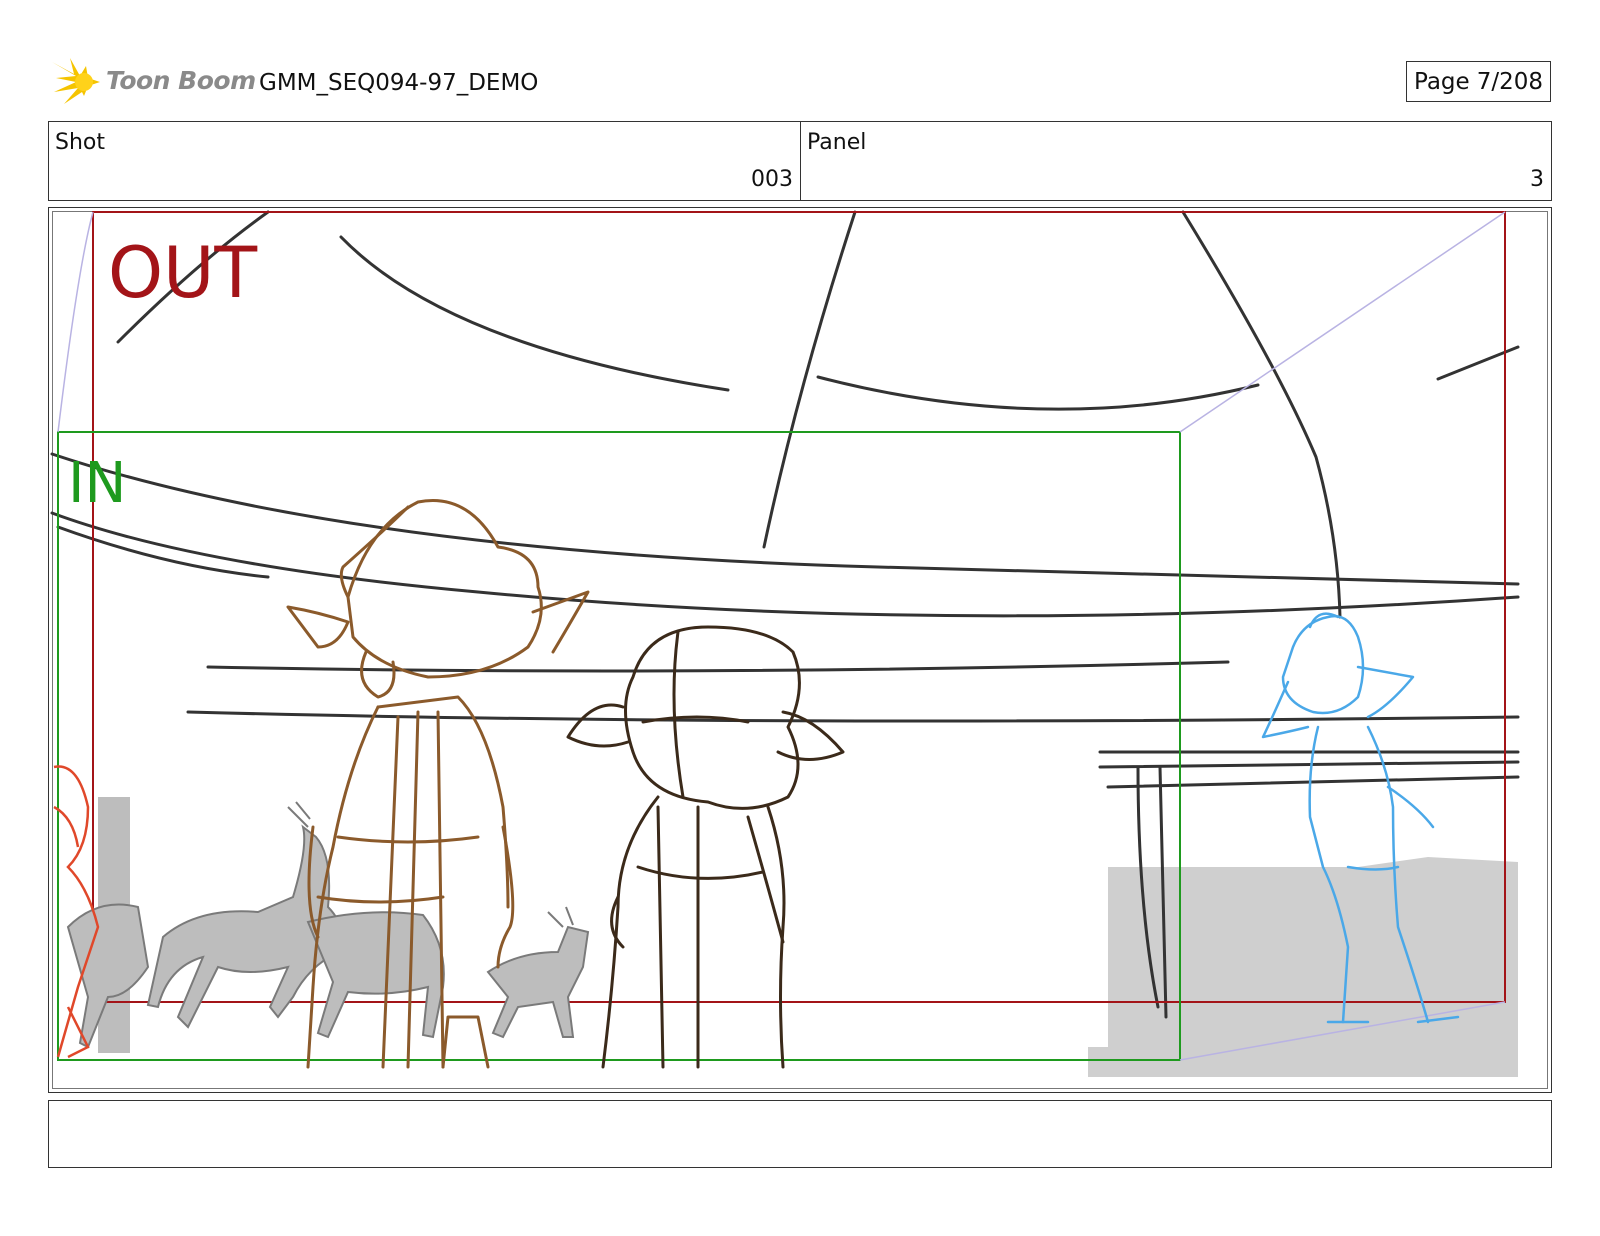  I want to click on shot-panel-row: Shot 003 Panel 3, so click(800, 161).